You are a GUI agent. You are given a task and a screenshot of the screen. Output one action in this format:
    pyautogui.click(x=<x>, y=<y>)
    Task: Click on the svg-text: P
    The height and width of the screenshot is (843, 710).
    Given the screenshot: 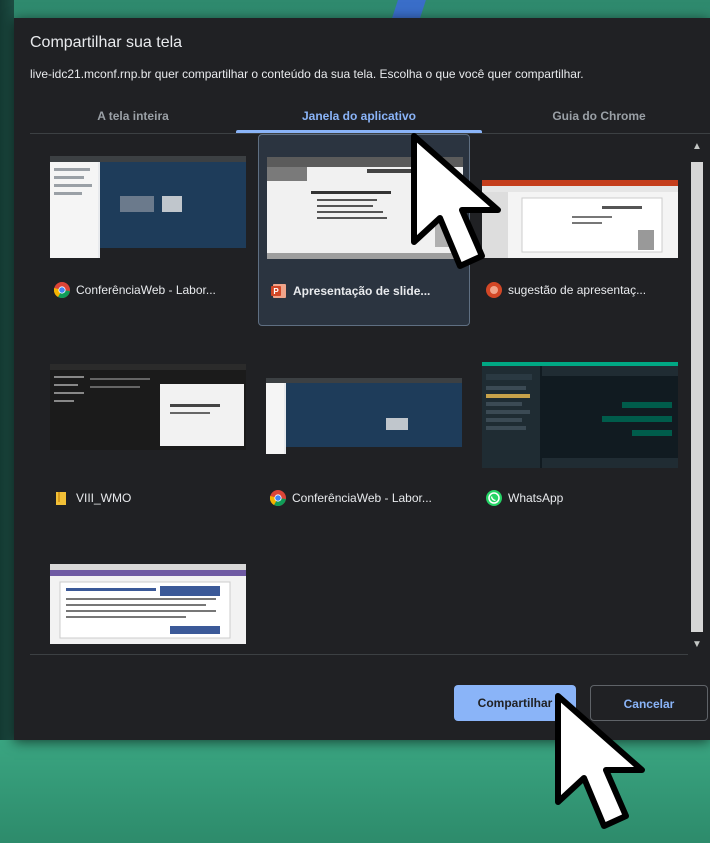 What is the action you would take?
    pyautogui.click(x=276, y=291)
    